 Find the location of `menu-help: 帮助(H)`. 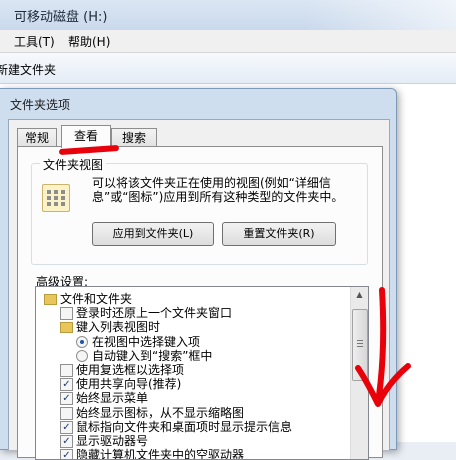

menu-help: 帮助(H) is located at coordinates (89, 41).